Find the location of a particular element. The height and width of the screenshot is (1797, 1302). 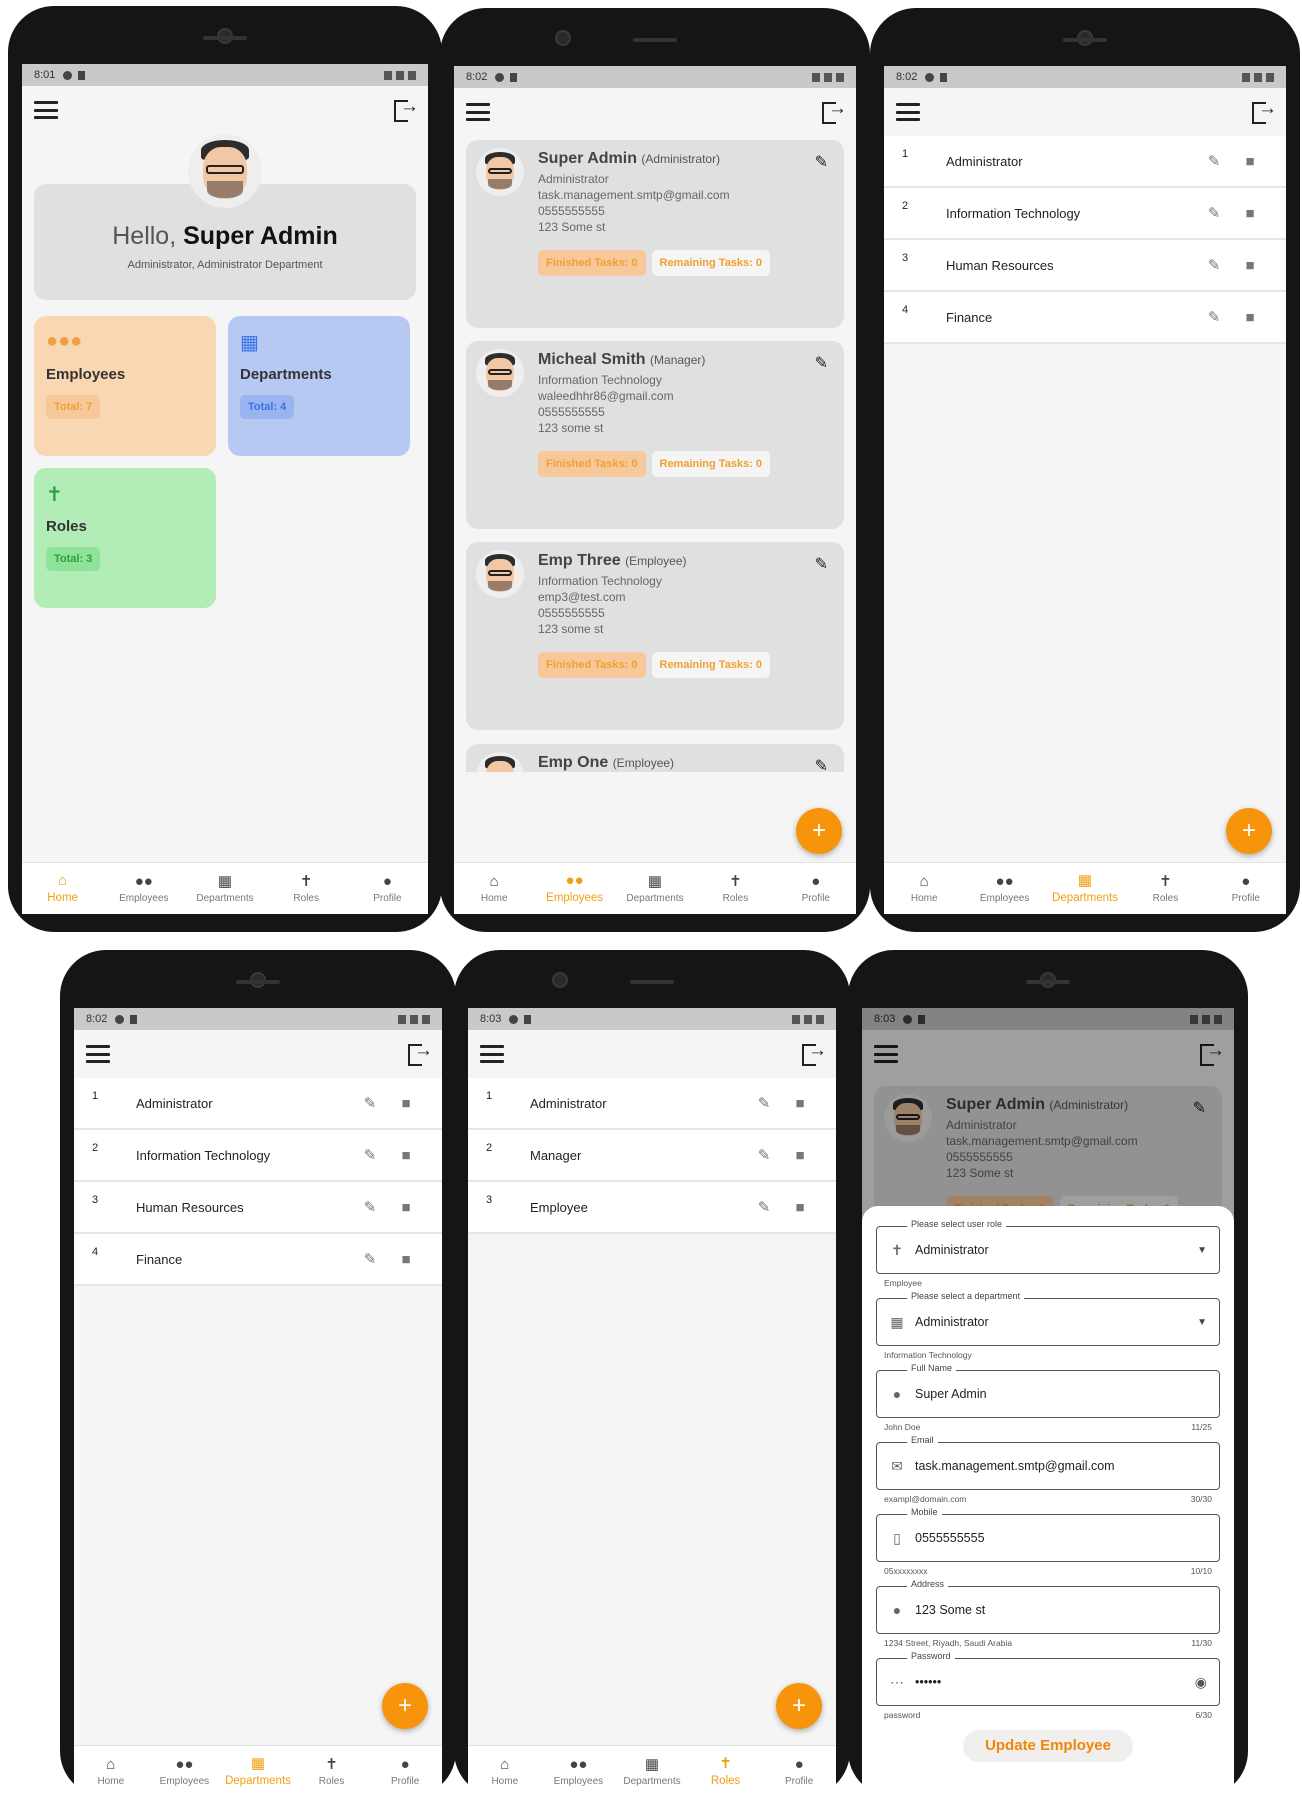

employee-address: 123 some st is located at coordinates (571, 428).